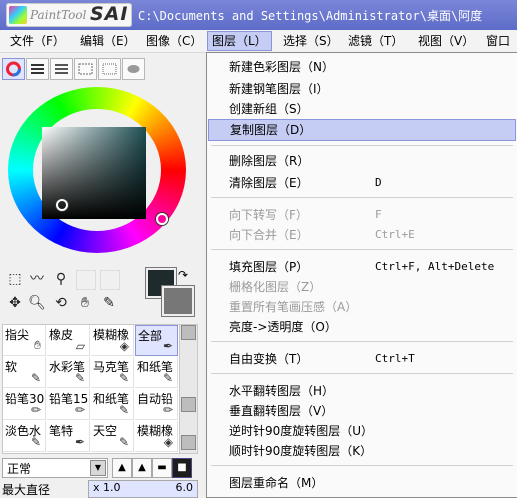  What do you see at coordinates (35, 378) in the screenshot?
I see `soft-brush-icon: ✎` at bounding box center [35, 378].